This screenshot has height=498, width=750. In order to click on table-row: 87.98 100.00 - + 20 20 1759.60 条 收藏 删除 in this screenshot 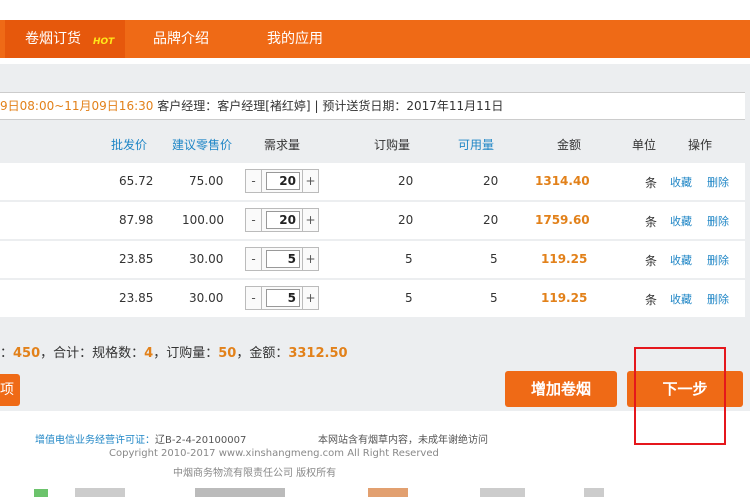, I will do `click(372, 220)`.